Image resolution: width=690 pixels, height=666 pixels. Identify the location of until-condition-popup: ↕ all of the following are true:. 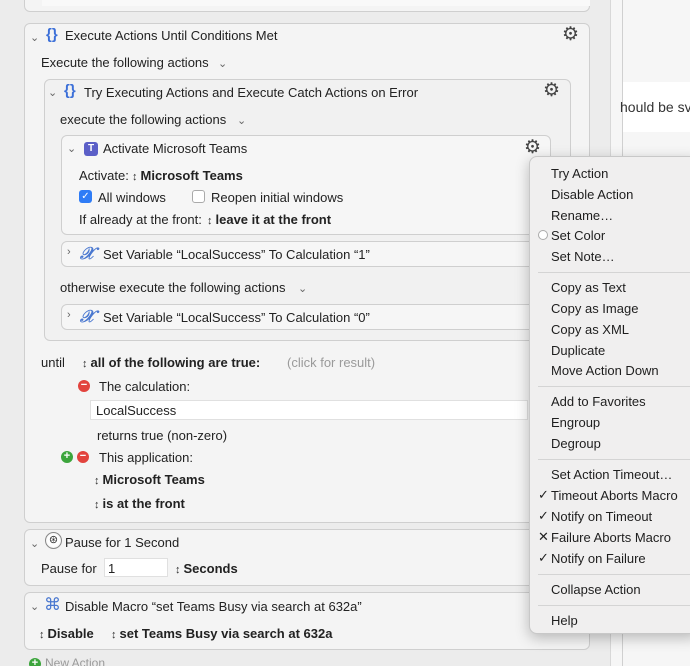
(171, 362).